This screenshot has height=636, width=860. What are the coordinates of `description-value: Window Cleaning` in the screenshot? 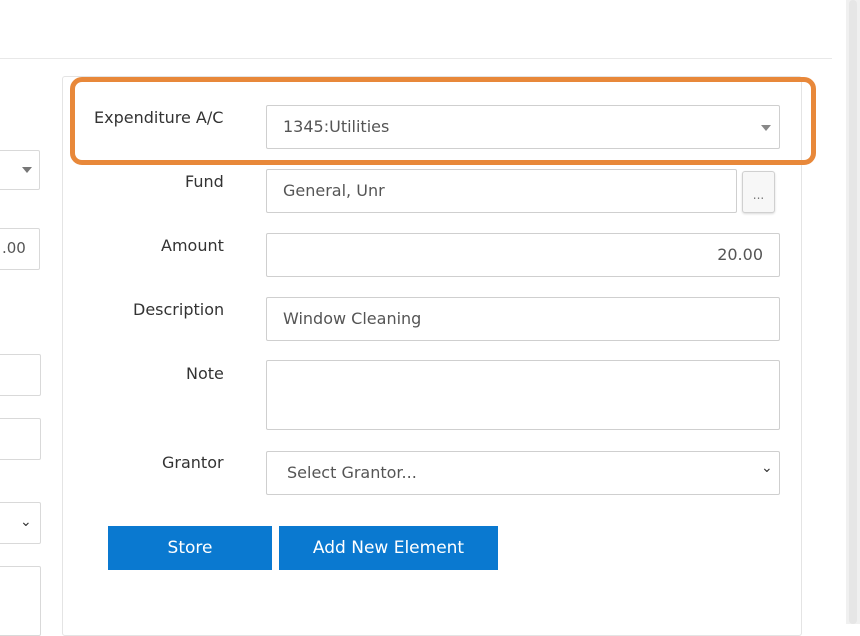 It's located at (352, 318).